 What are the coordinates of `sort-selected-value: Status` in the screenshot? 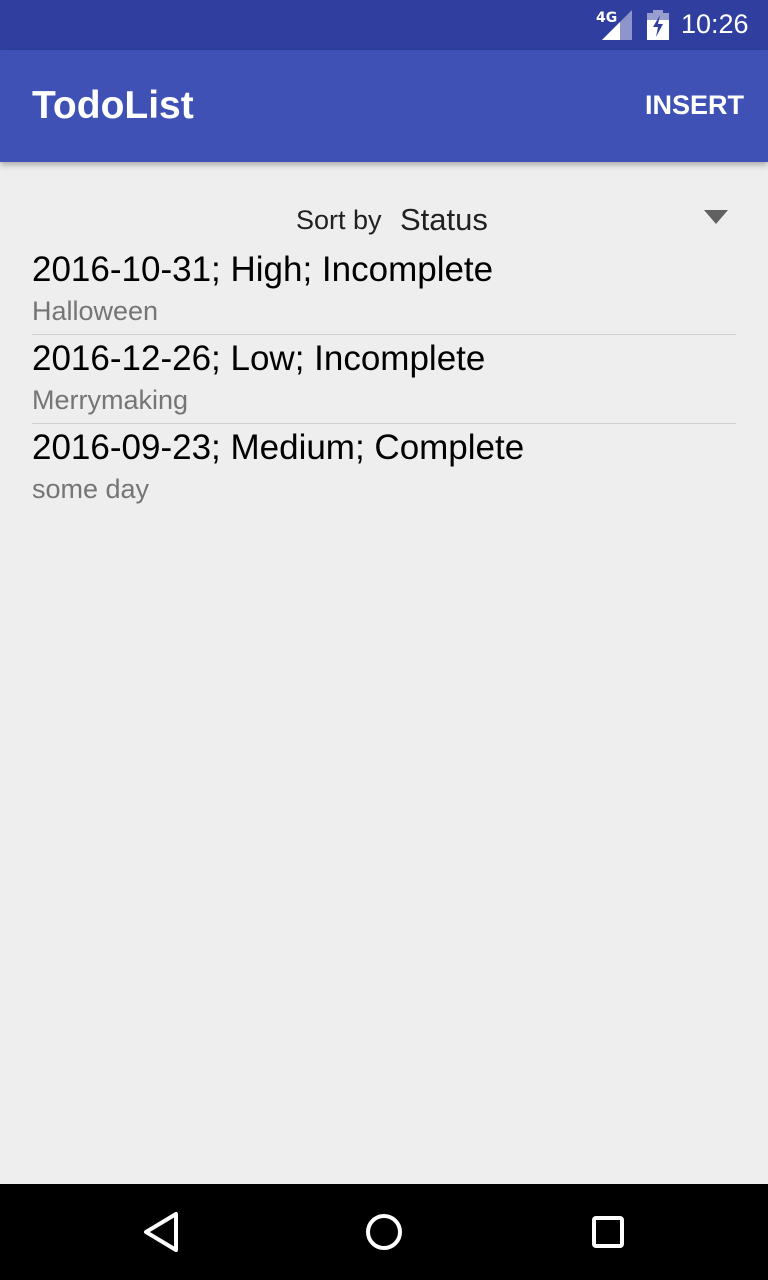 It's located at (444, 219).